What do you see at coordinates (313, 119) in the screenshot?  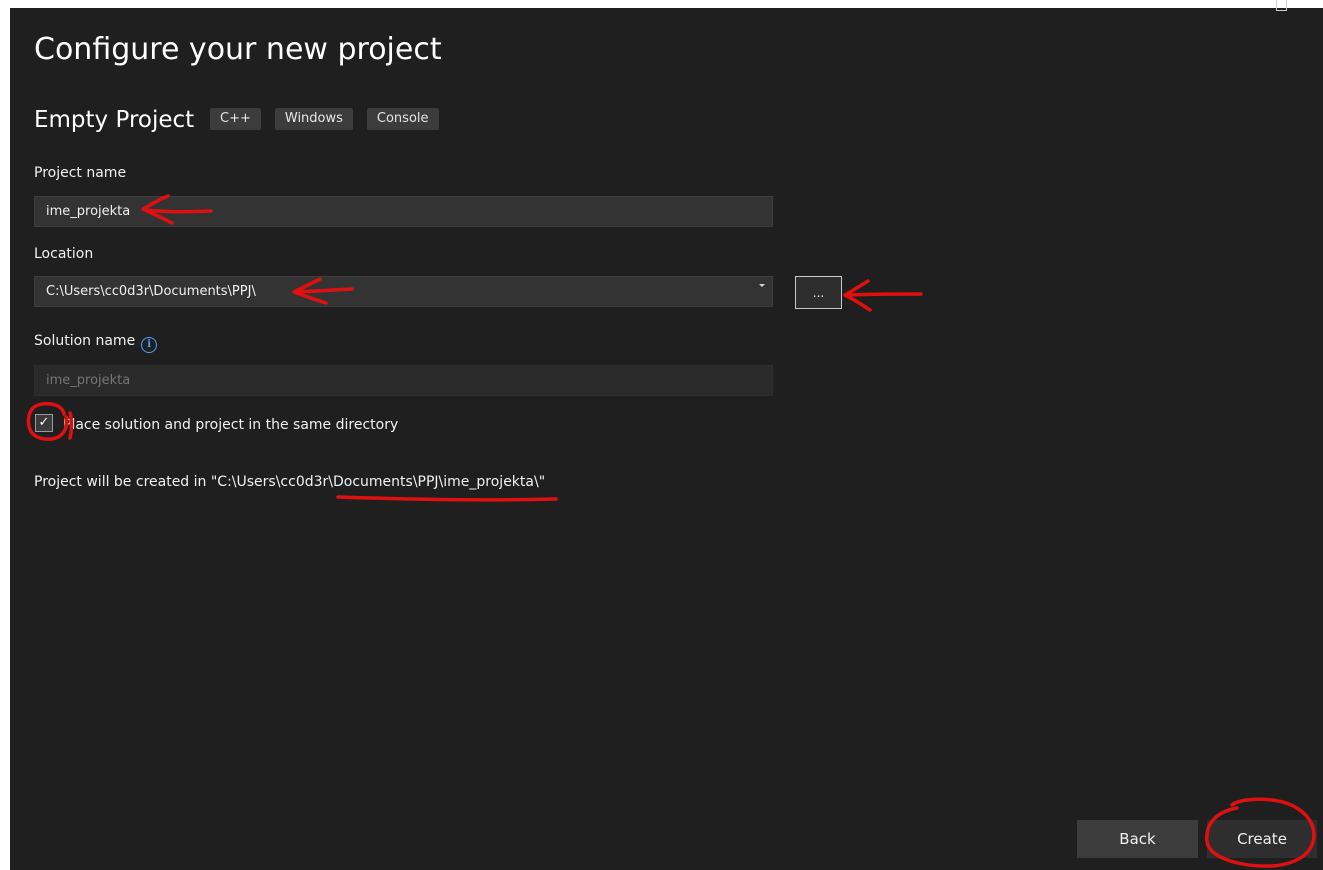 I see `tag-platform: Windows` at bounding box center [313, 119].